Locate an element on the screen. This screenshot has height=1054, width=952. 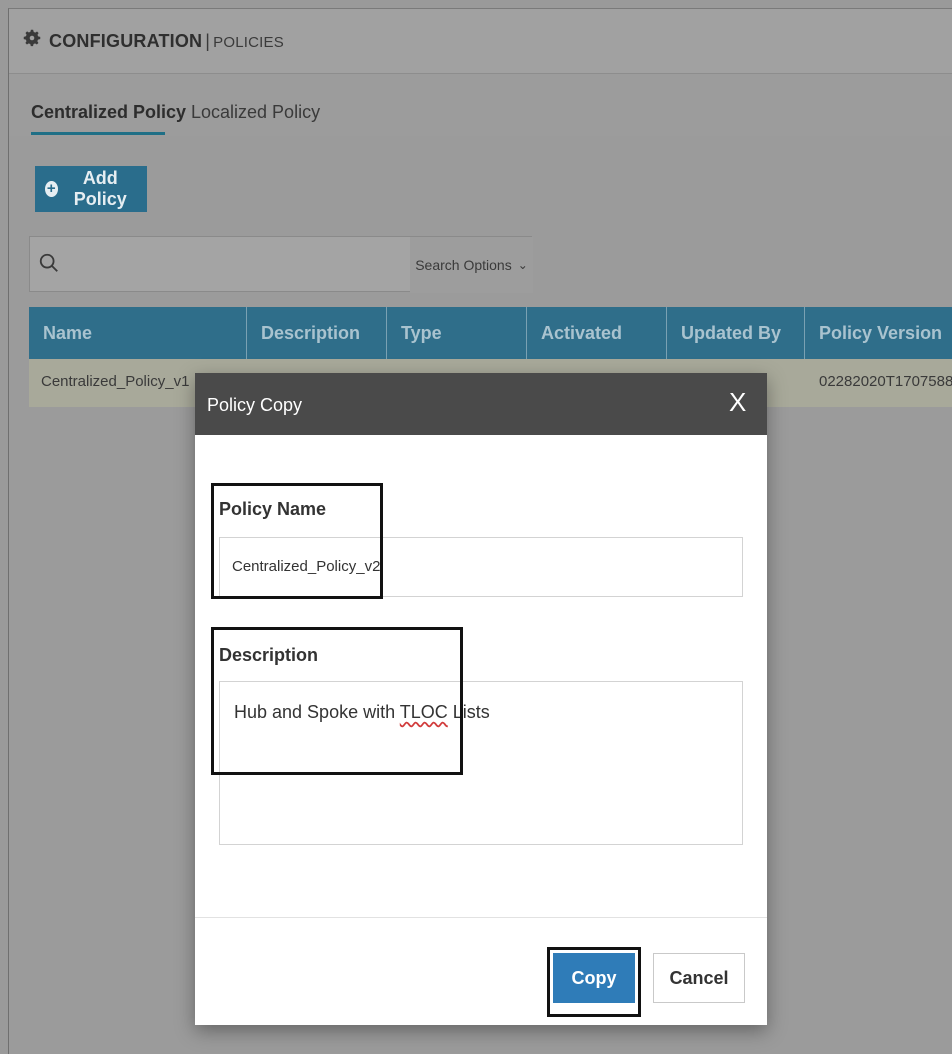
search-icon is located at coordinates (48, 262).